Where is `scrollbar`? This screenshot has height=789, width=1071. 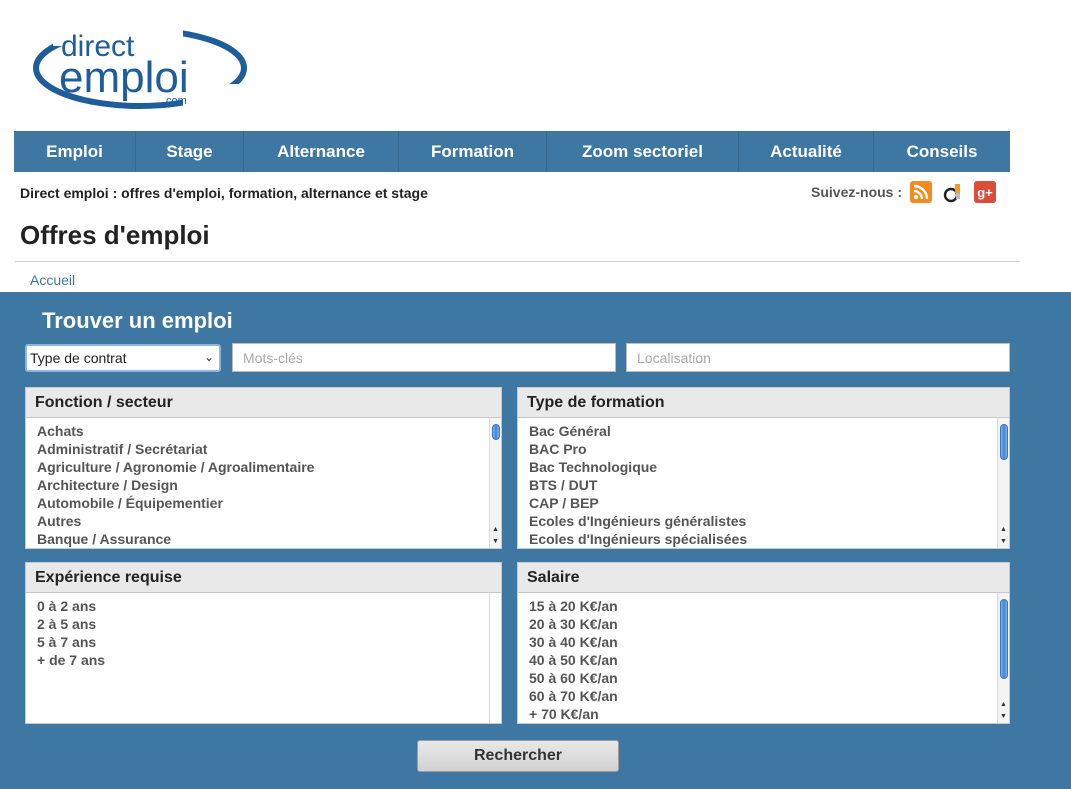 scrollbar is located at coordinates (495, 658).